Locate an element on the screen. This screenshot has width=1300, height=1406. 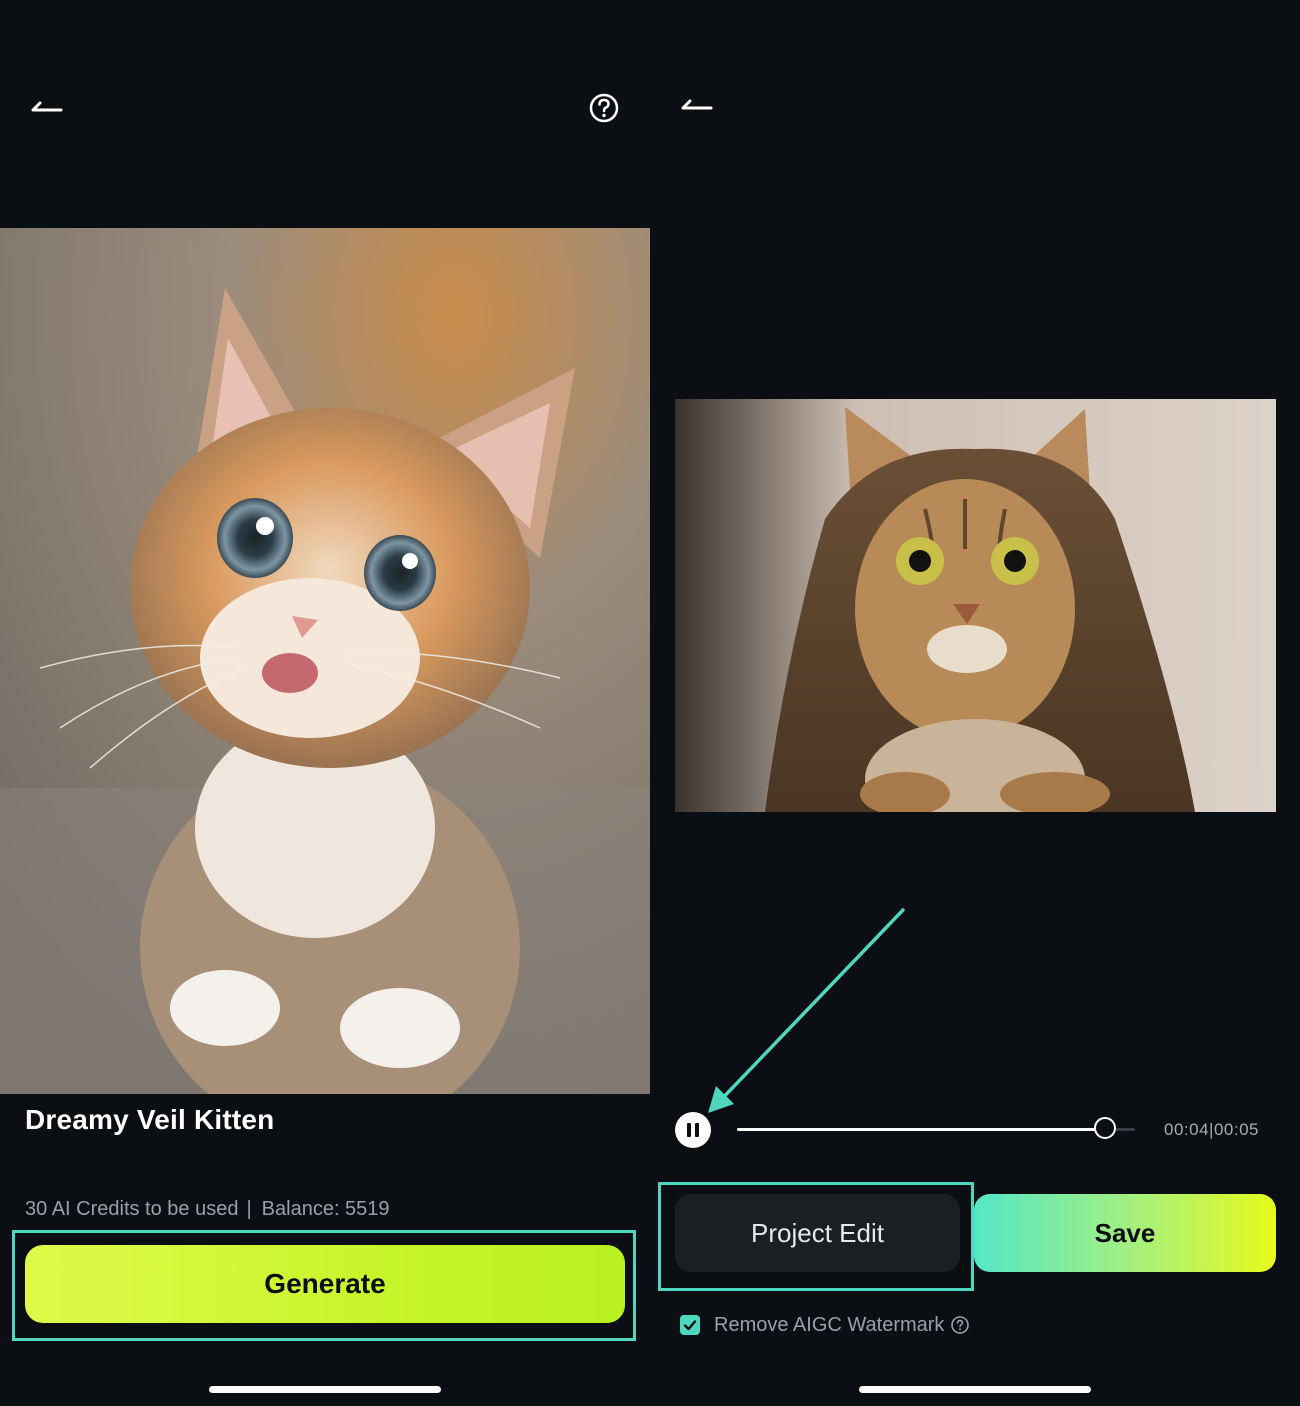
time-total: 00:05 is located at coordinates (1236, 1129).